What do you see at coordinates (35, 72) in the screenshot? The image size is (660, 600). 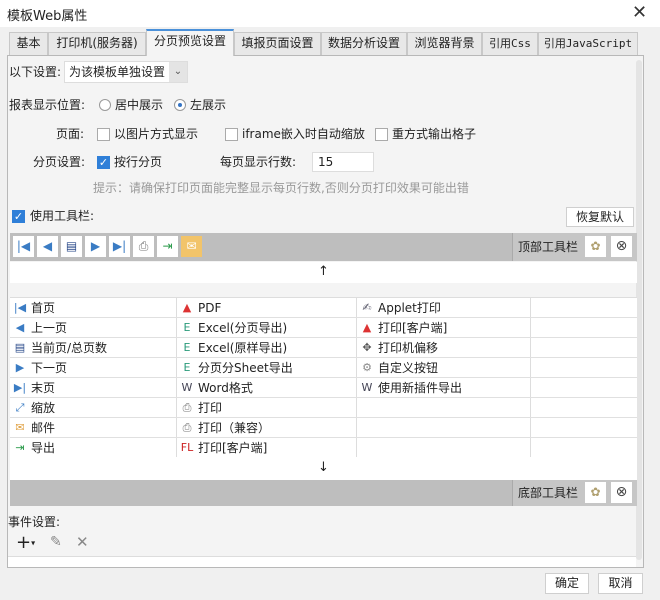 I see `scope-label: 以下设置:` at bounding box center [35, 72].